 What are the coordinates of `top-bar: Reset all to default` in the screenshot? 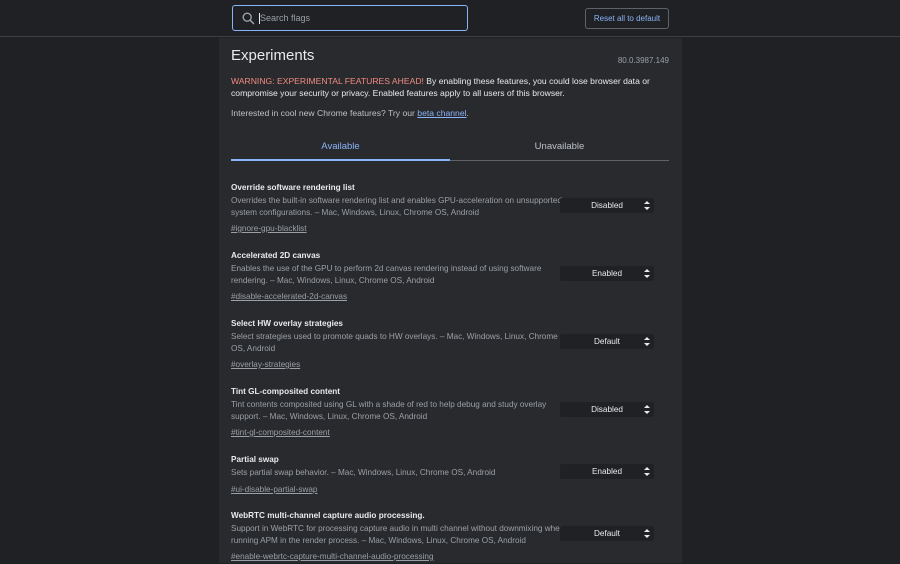 It's located at (450, 18).